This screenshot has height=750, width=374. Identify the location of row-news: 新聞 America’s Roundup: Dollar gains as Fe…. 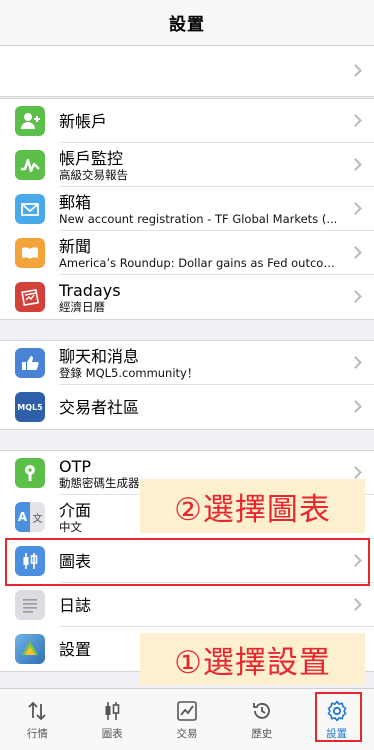
(187, 253).